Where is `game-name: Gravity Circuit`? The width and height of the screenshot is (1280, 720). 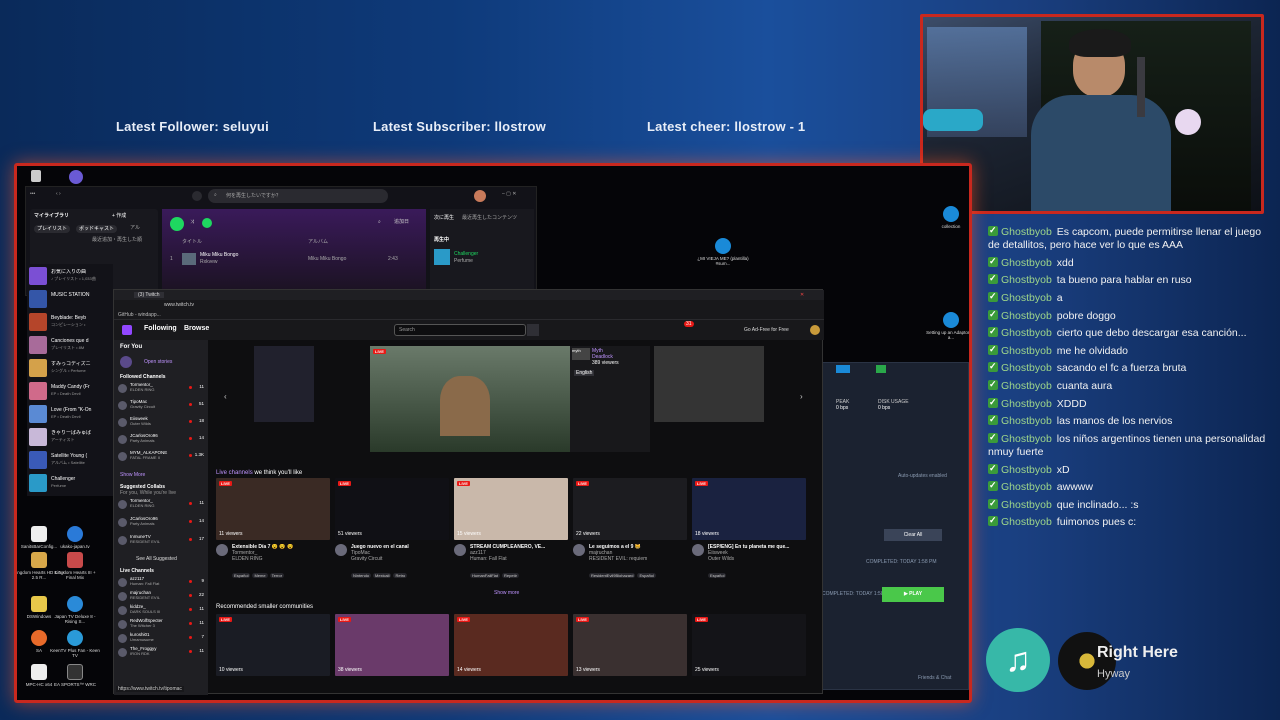
game-name: Gravity Circuit is located at coordinates (366, 559).